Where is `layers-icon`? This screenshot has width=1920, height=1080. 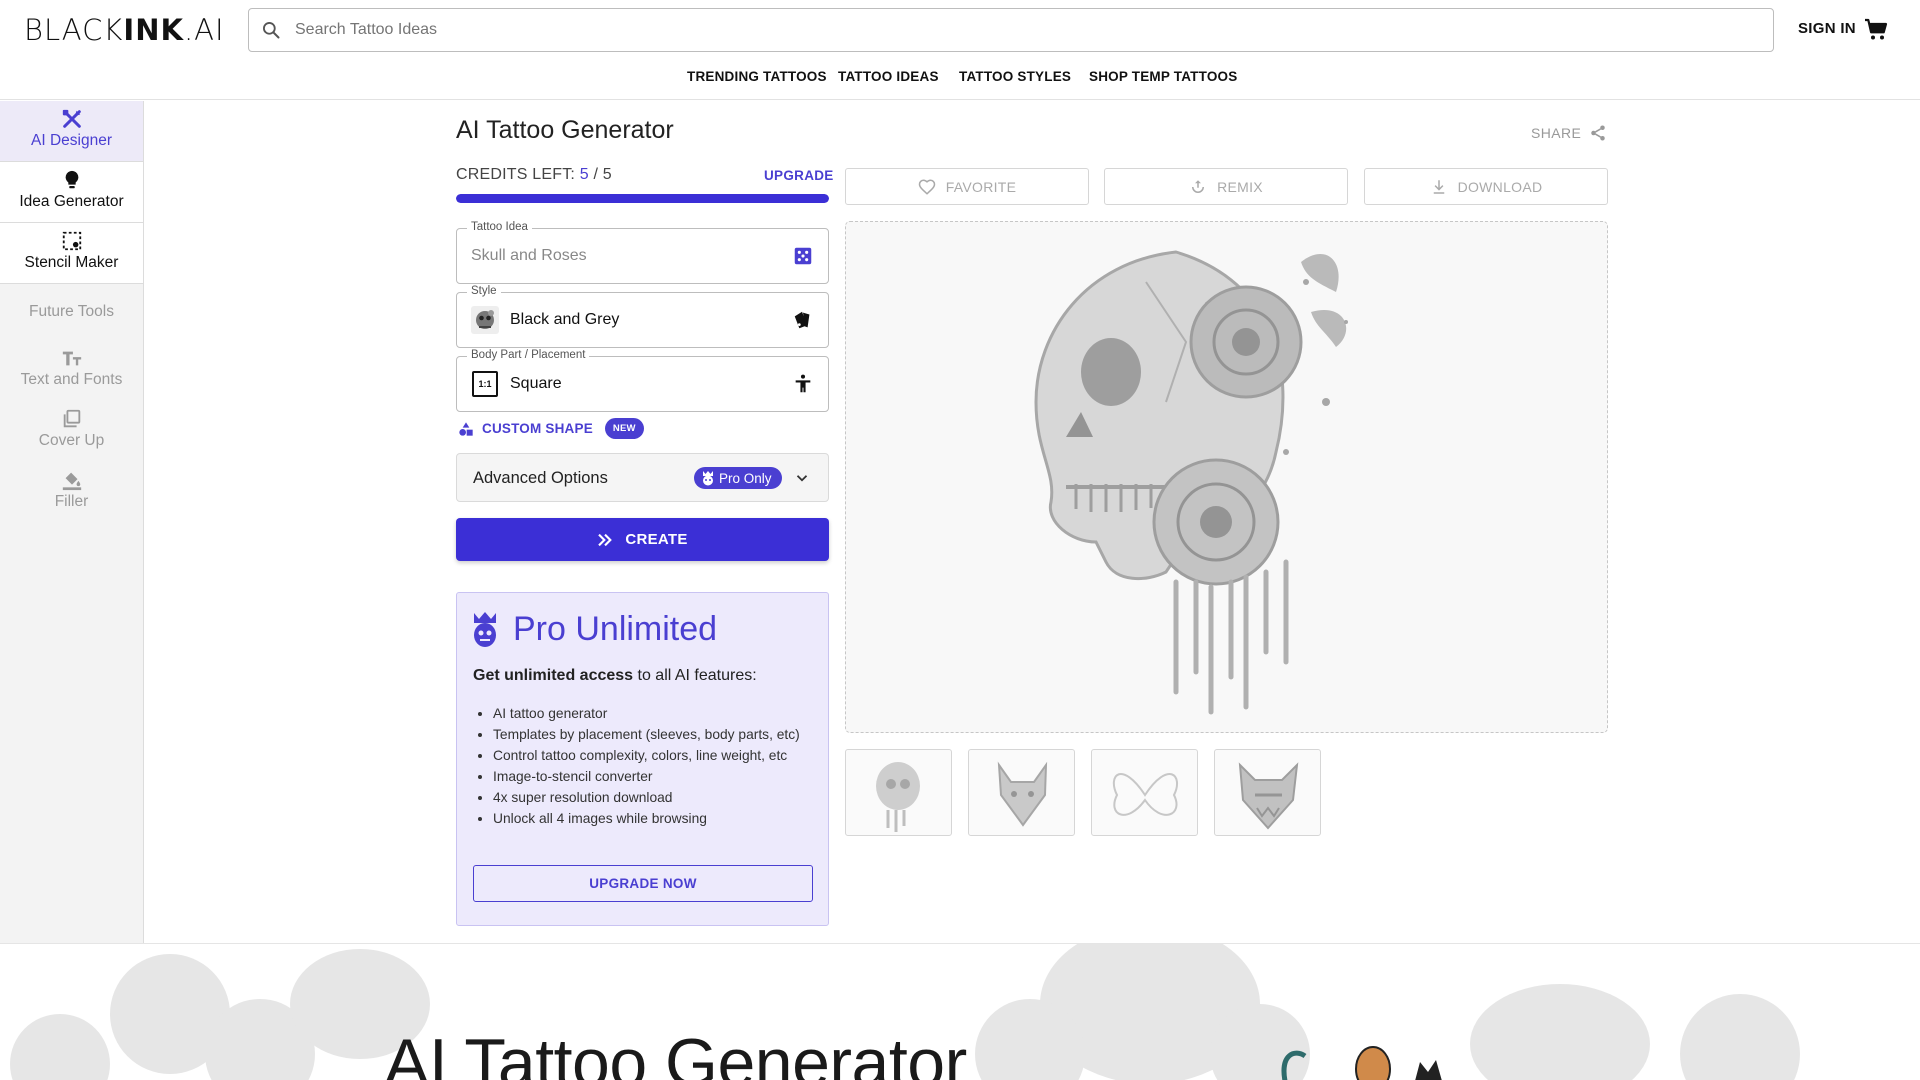 layers-icon is located at coordinates (71, 418).